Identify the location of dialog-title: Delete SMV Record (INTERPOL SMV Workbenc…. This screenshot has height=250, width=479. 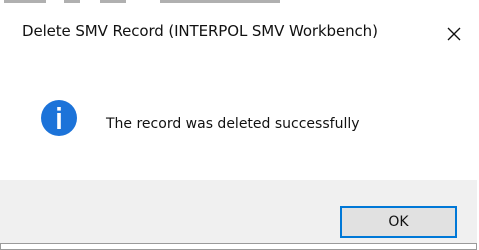
(200, 31).